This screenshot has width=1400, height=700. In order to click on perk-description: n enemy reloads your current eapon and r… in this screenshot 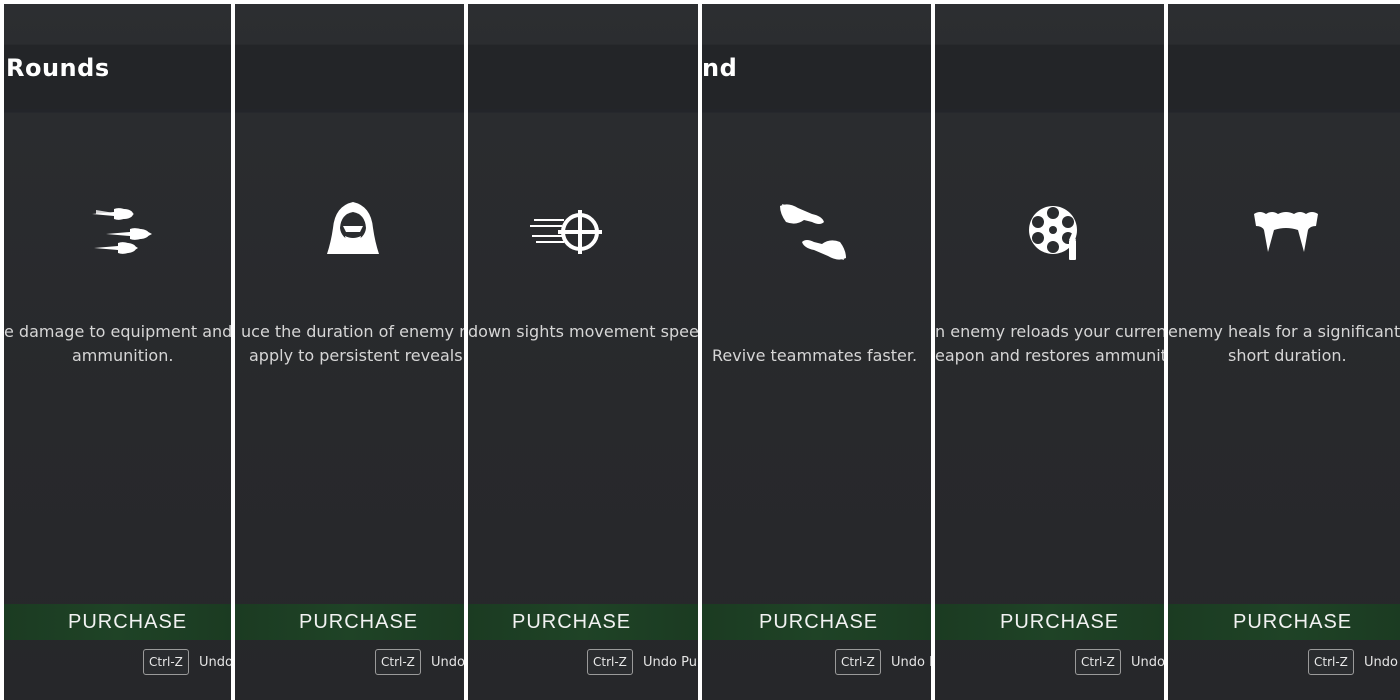, I will do `click(1049, 344)`.